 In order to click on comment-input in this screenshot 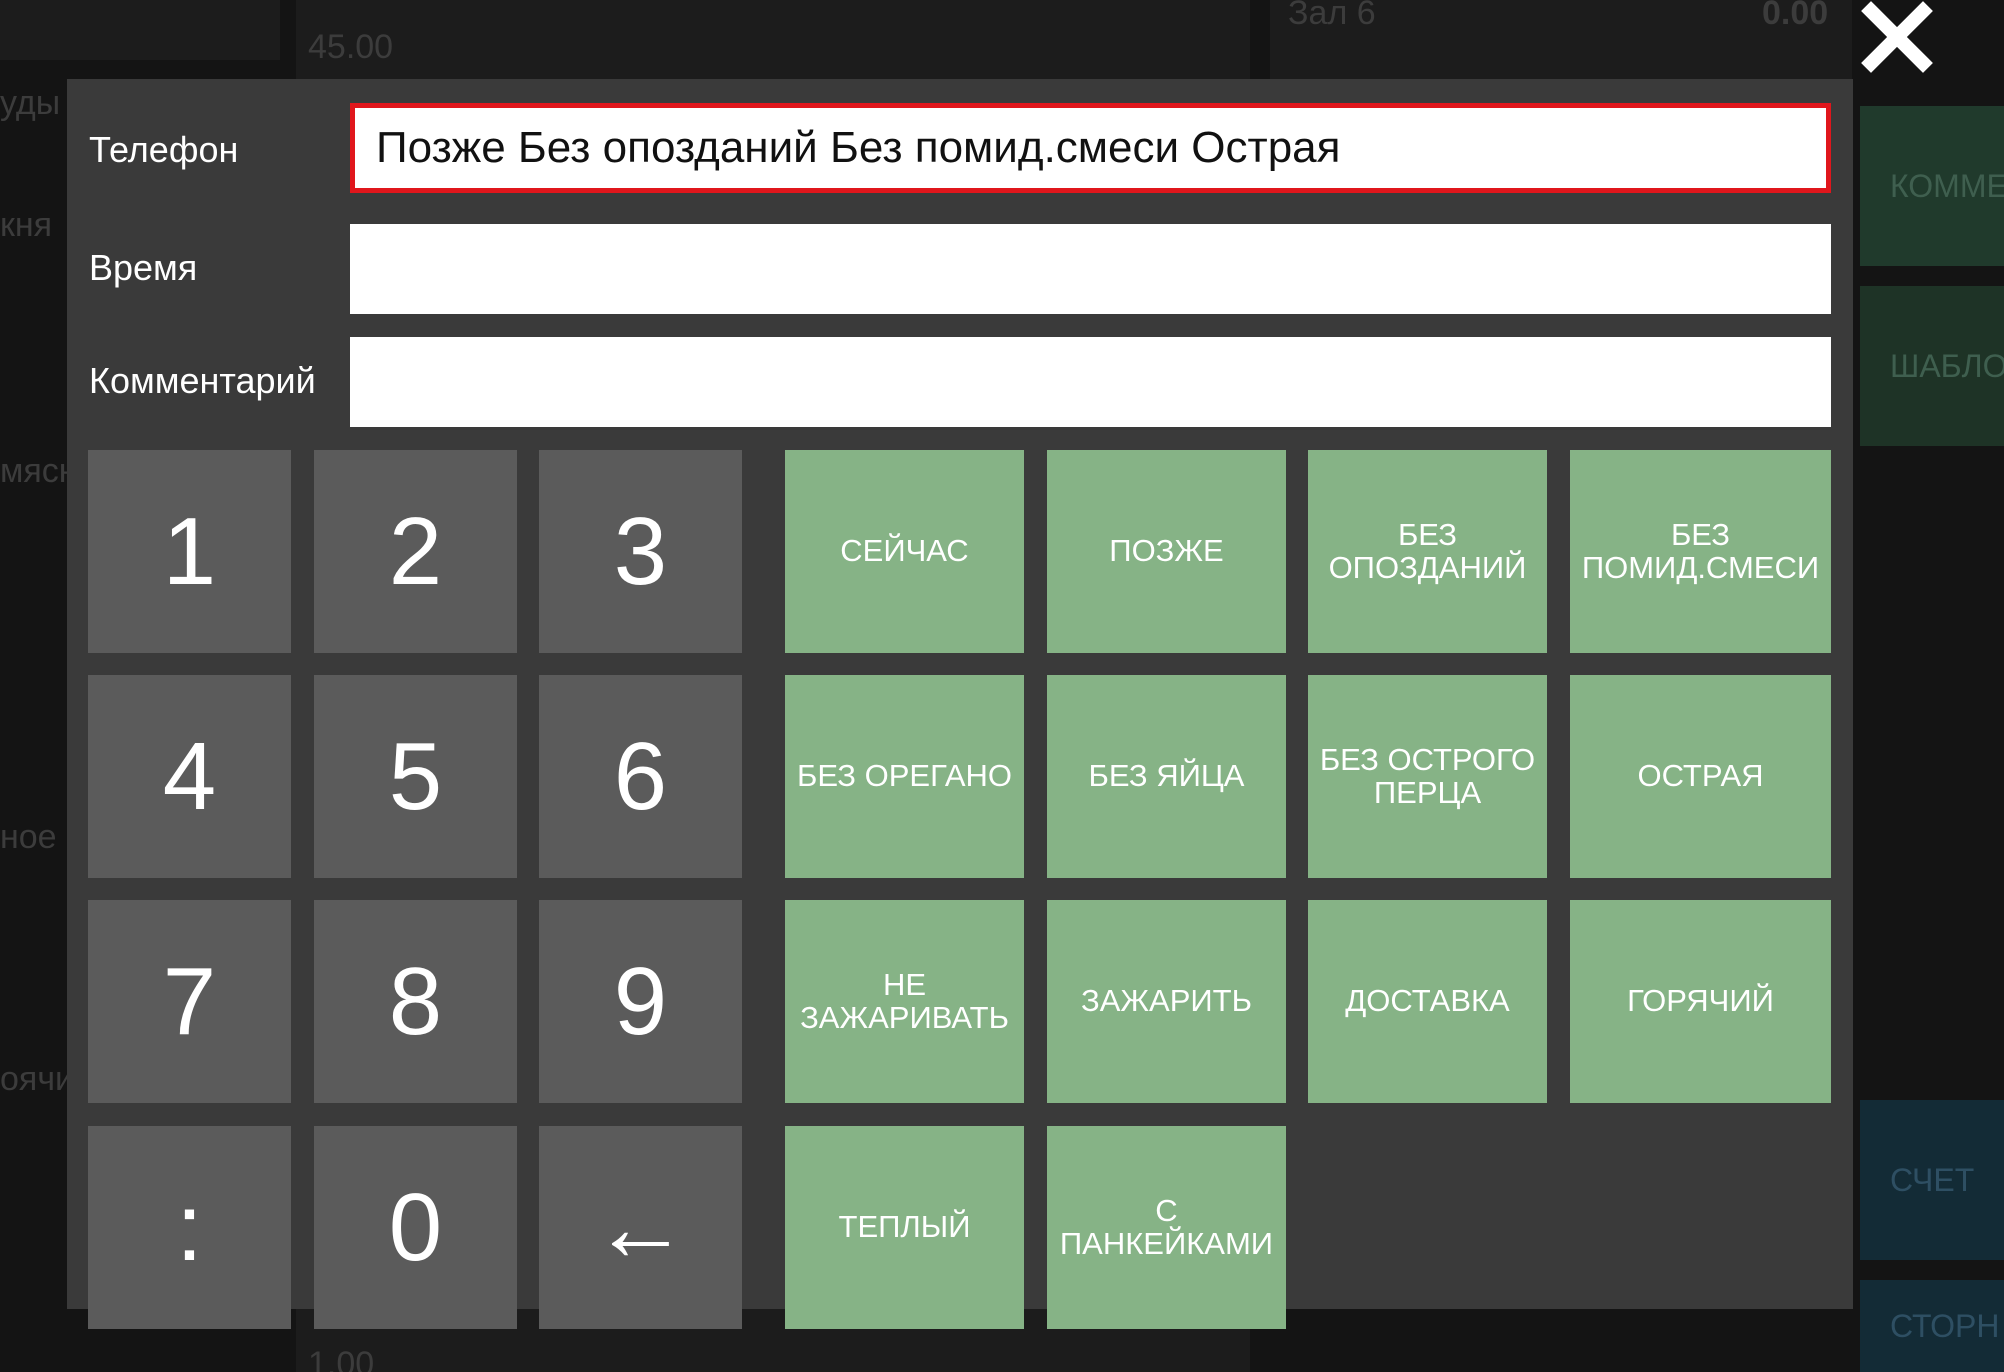, I will do `click(1090, 382)`.